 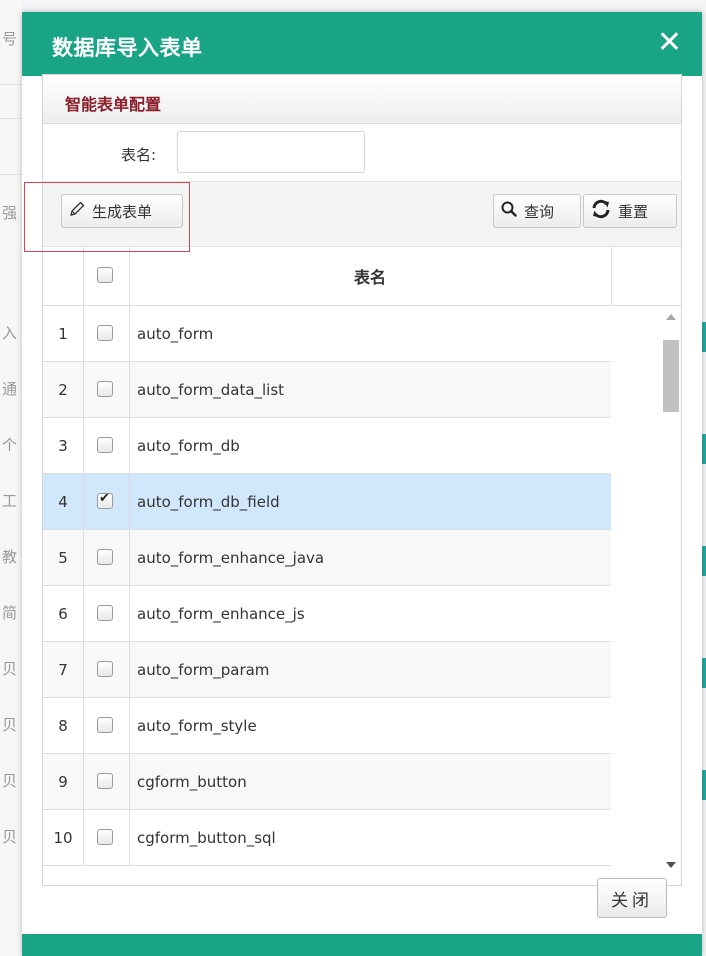 I want to click on table-name-cell: auto_form_style, so click(x=197, y=725).